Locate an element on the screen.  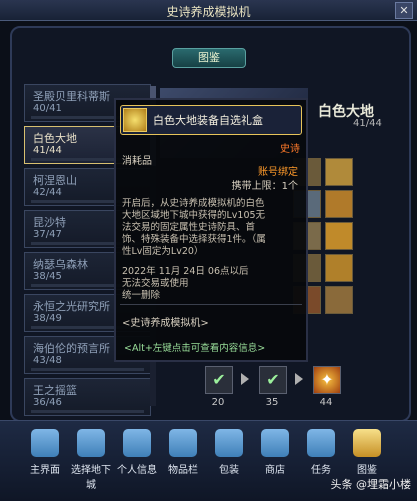
region-count: 40/41 is located at coordinates (47, 108).